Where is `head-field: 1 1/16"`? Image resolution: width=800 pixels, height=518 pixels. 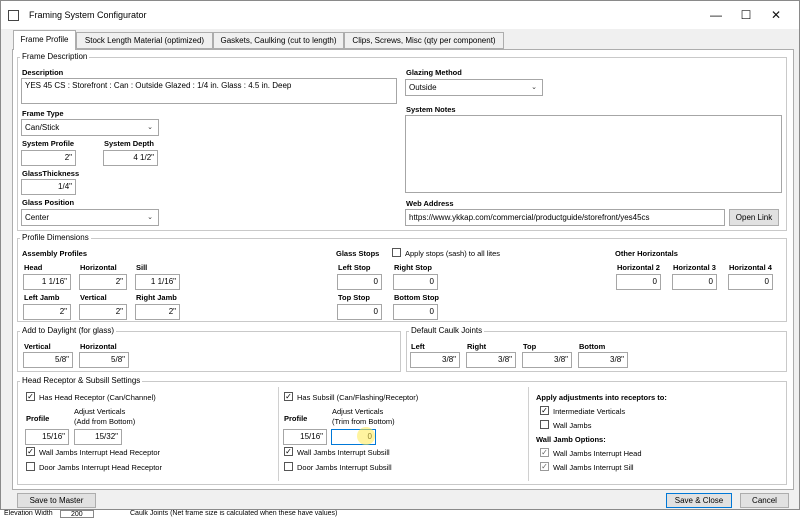 head-field: 1 1/16" is located at coordinates (47, 282).